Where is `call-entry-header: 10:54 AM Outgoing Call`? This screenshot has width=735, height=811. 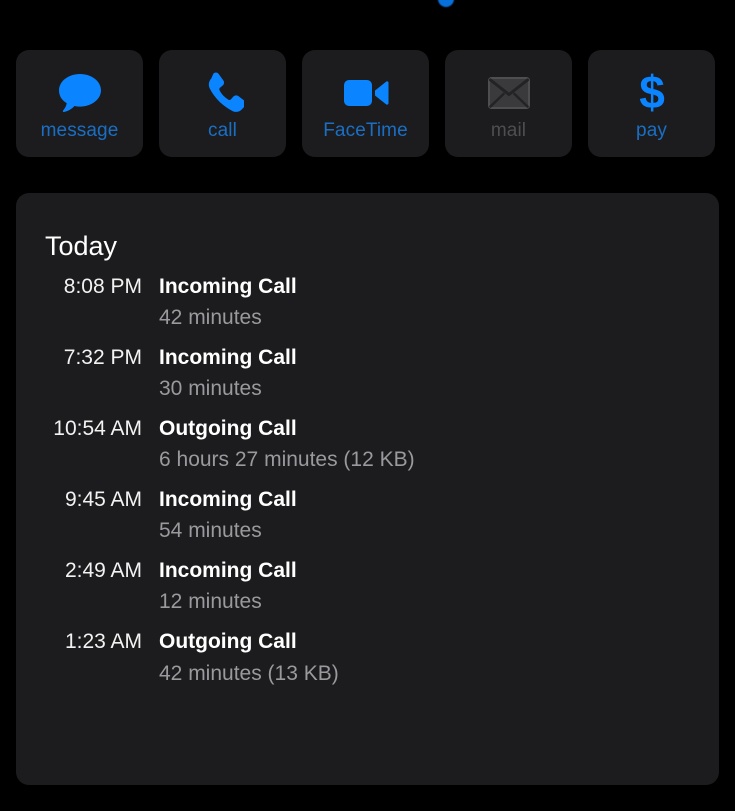 call-entry-header: 10:54 AM Outgoing Call is located at coordinates (367, 429).